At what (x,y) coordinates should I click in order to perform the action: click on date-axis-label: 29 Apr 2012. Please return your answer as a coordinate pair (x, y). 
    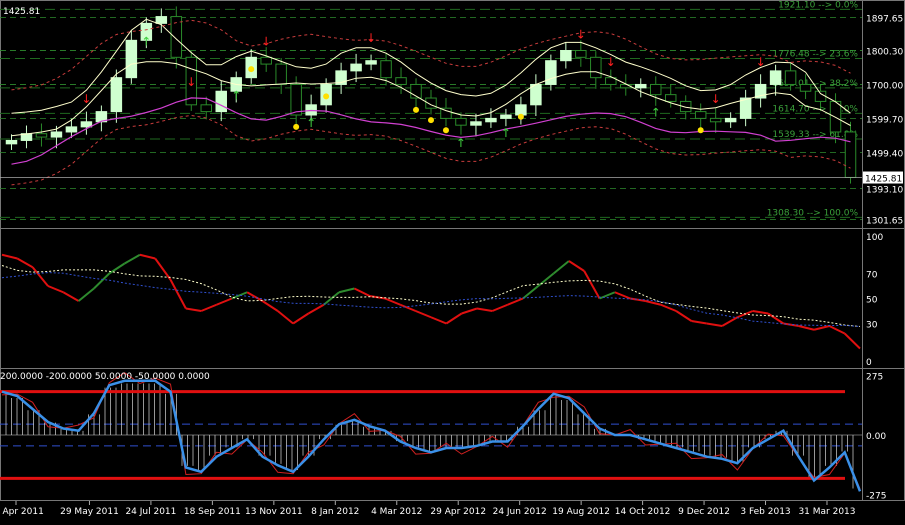
    Looking at the image, I should click on (458, 512).